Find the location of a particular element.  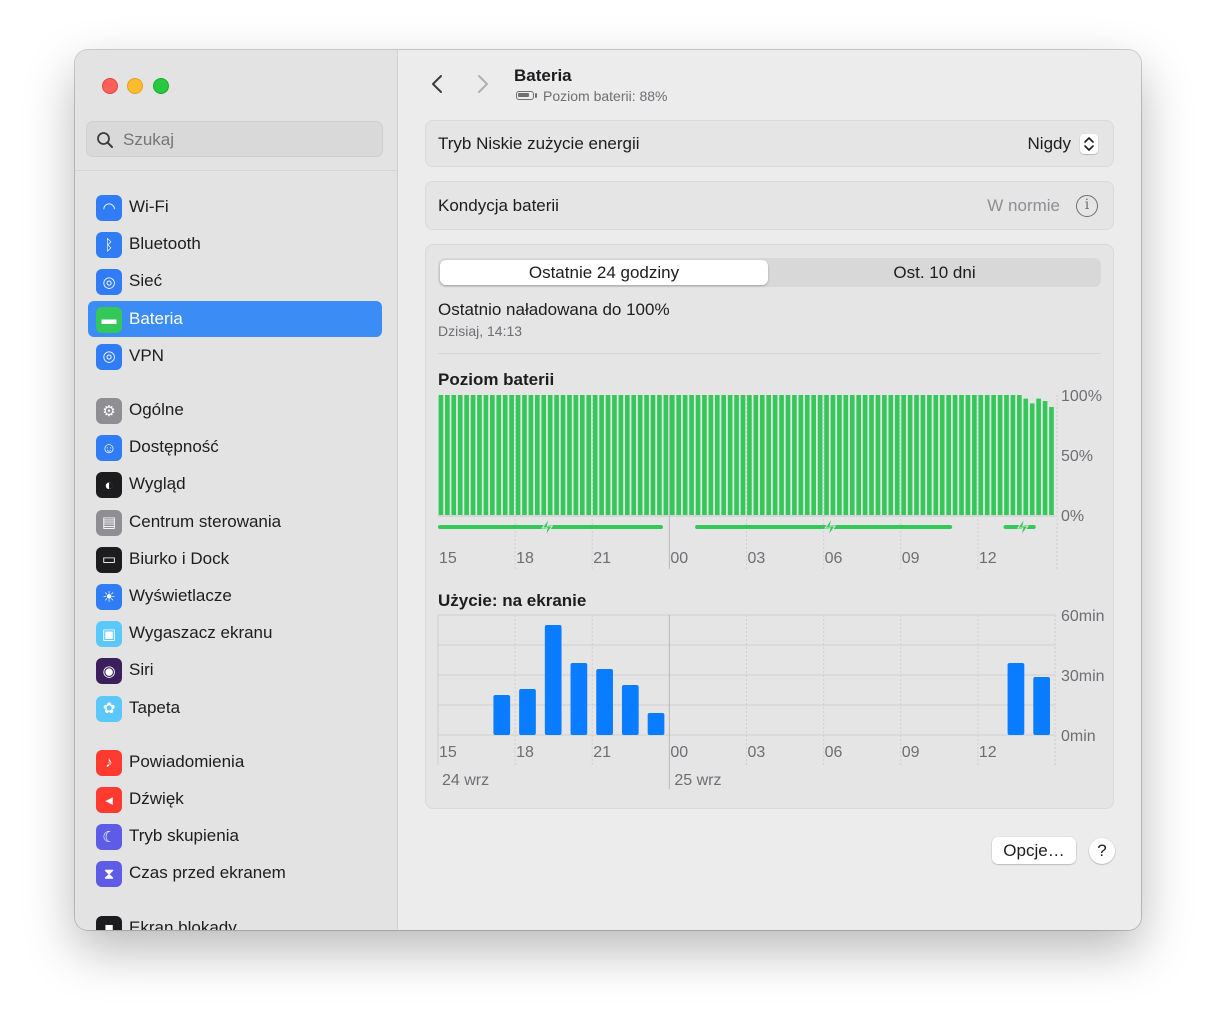

search-field is located at coordinates (234, 139).